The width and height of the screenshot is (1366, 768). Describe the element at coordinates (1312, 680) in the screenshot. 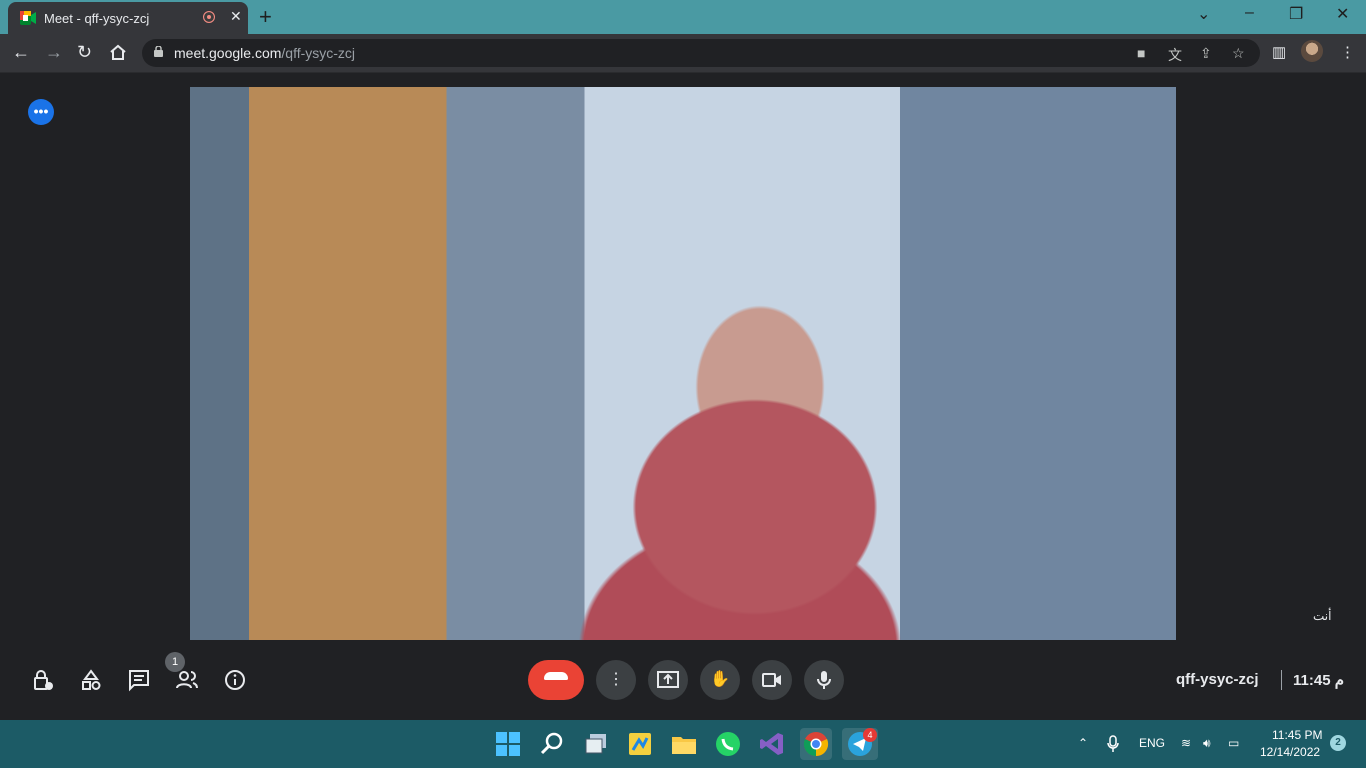

I see `time-value: 11:45` at that location.